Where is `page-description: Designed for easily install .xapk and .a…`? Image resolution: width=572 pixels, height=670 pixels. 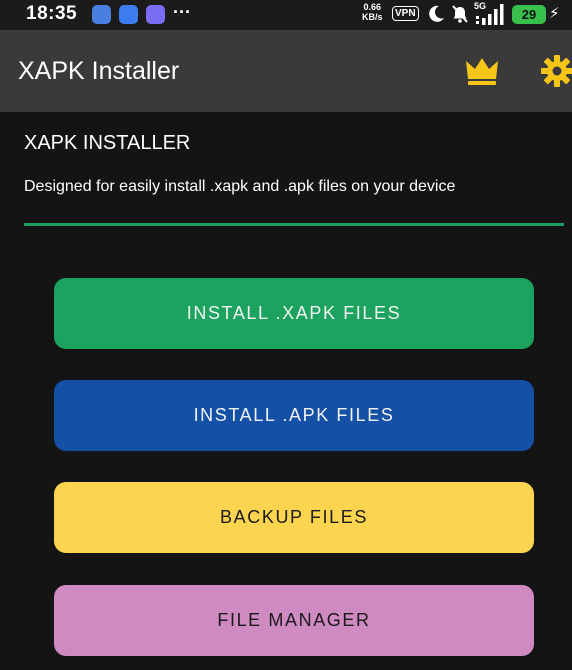
page-description: Designed for easily install .xapk and .a… is located at coordinates (240, 186).